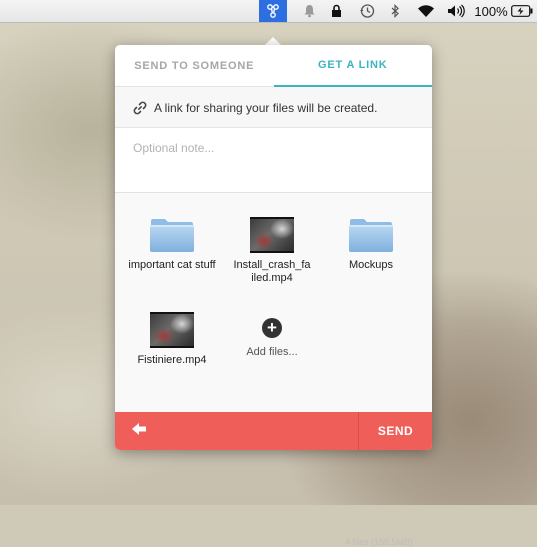 This screenshot has width=537, height=547. I want to click on menu-bar: 100%, so click(268, 11).